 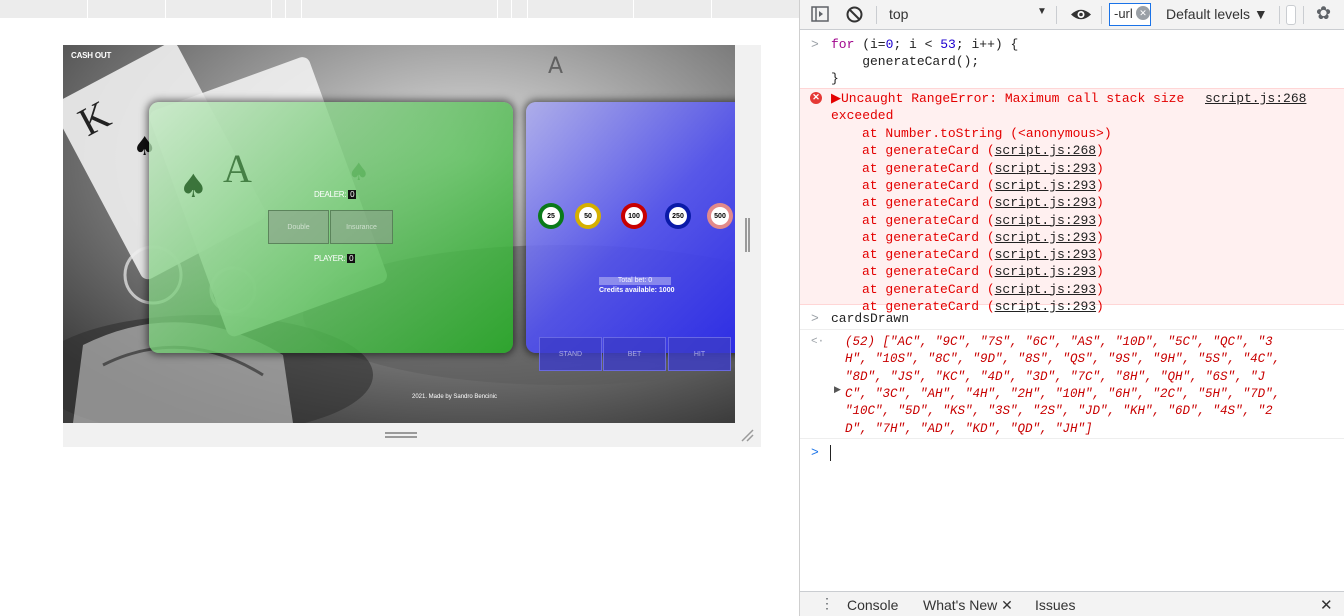 What do you see at coordinates (815, 452) in the screenshot?
I see `prompt-caret-icon: >` at bounding box center [815, 452].